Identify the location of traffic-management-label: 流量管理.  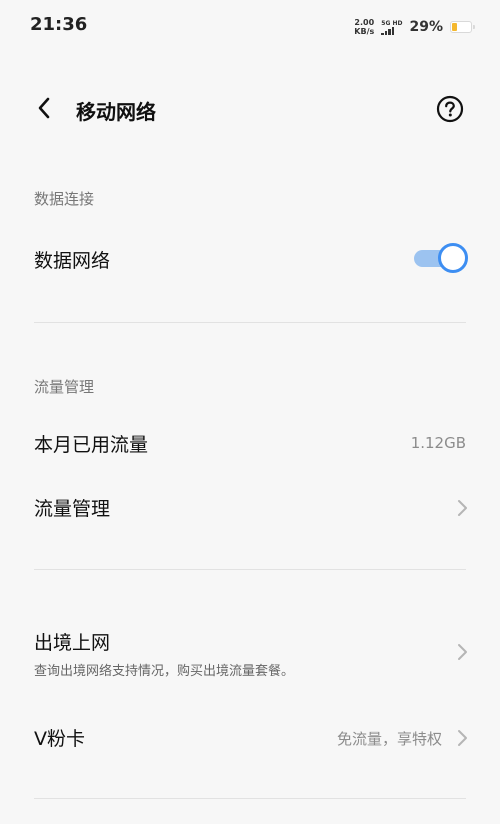
(72, 509).